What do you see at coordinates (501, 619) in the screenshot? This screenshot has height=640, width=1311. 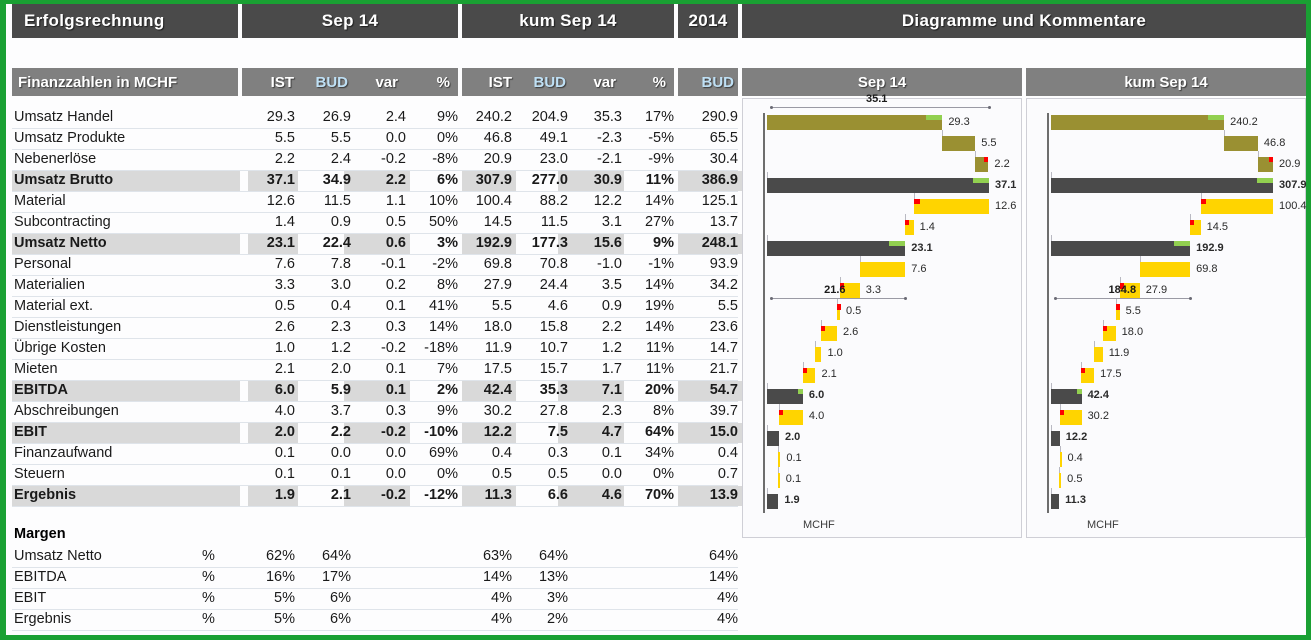 I see `margin-cum-ist: 4%` at bounding box center [501, 619].